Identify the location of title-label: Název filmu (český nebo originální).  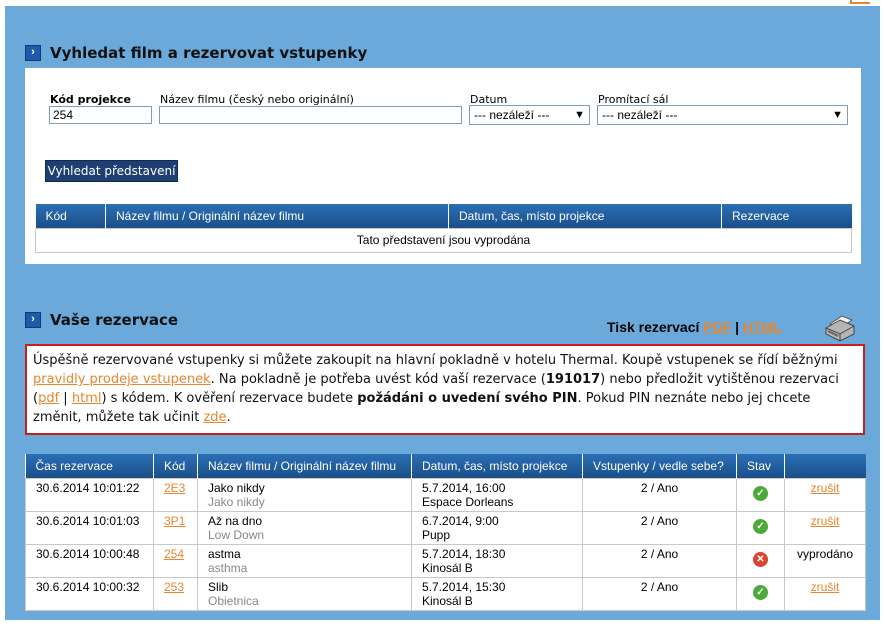
(257, 99).